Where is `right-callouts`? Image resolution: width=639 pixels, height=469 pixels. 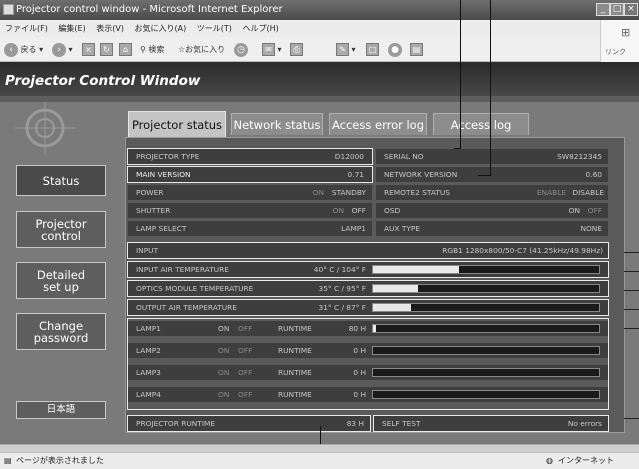 right-callouts is located at coordinates (631, 339).